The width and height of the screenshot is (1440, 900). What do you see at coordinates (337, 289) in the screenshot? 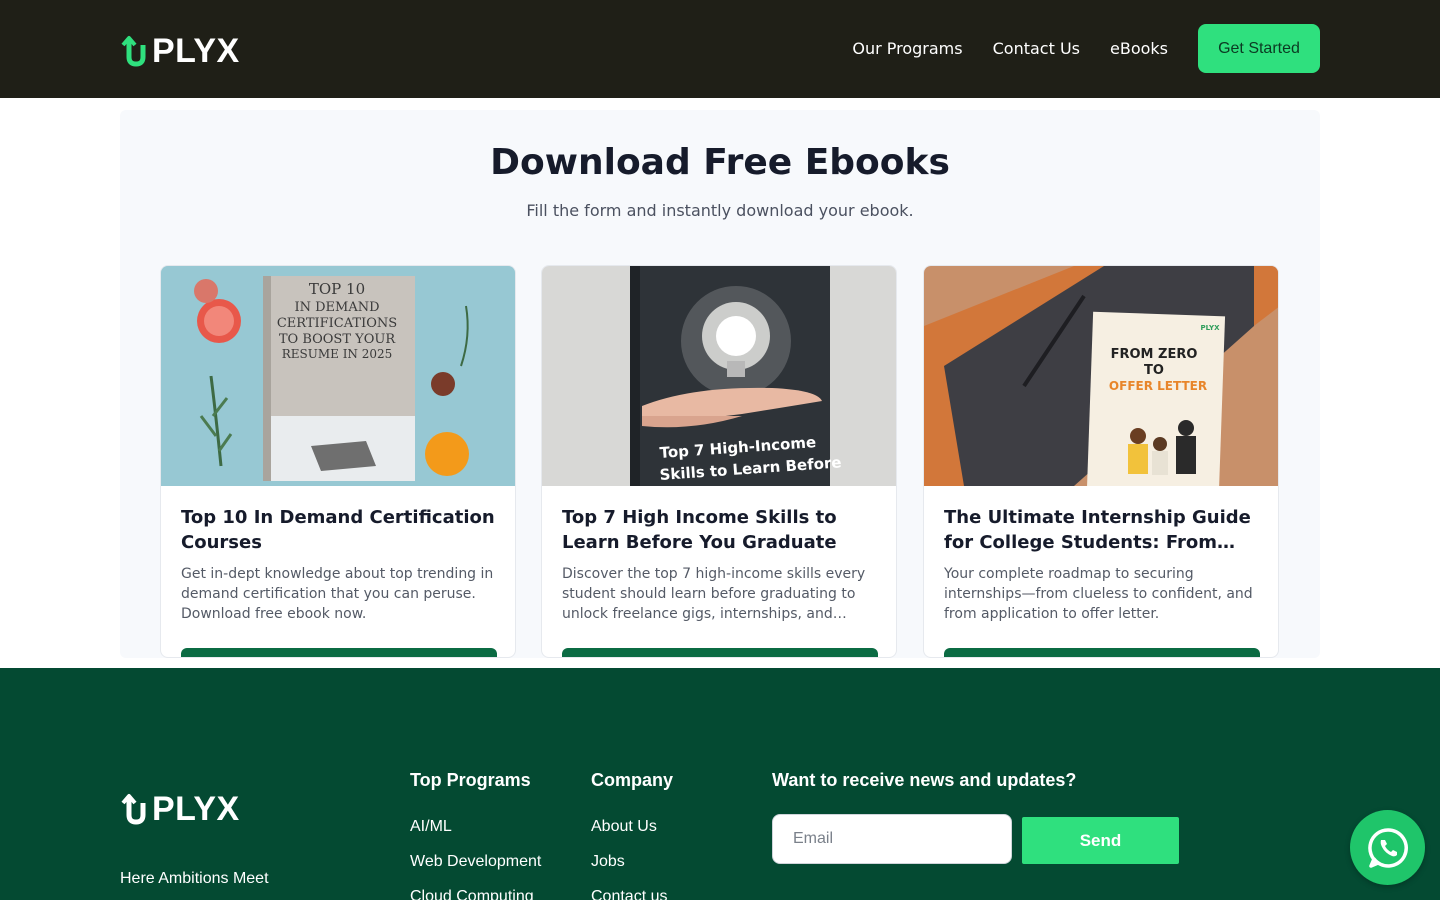
I see `cover-text-1a: TOP 10` at bounding box center [337, 289].